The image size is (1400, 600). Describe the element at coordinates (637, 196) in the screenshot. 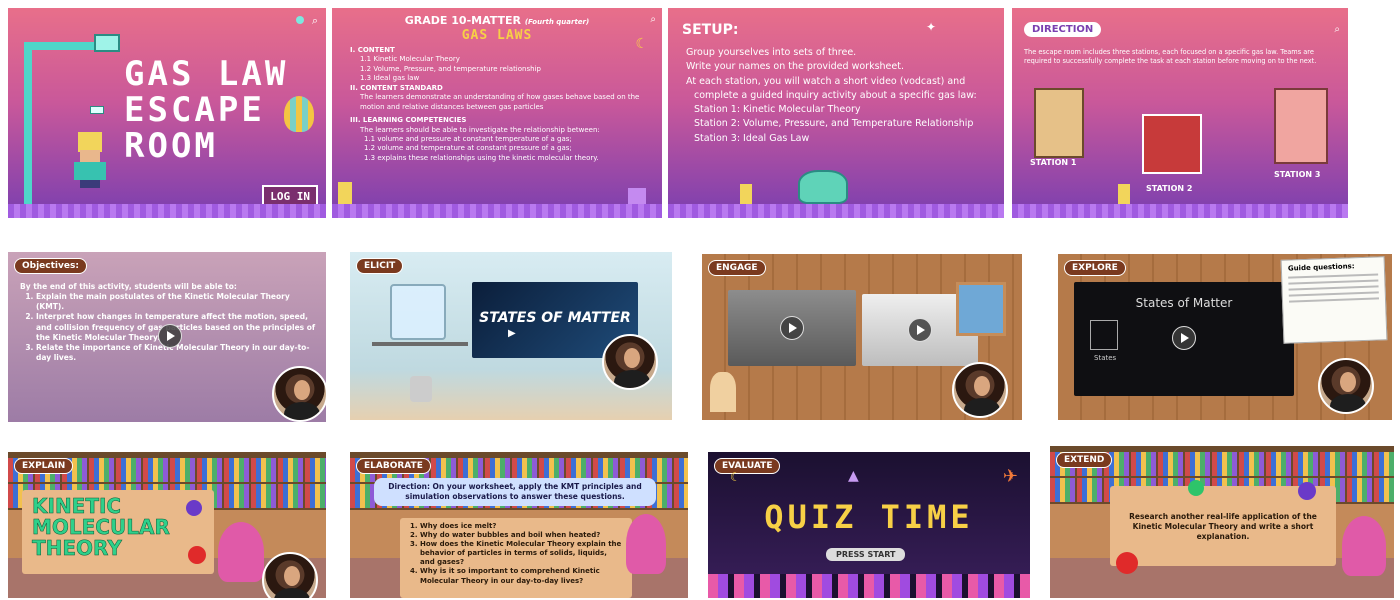

I see `cat-icon` at that location.